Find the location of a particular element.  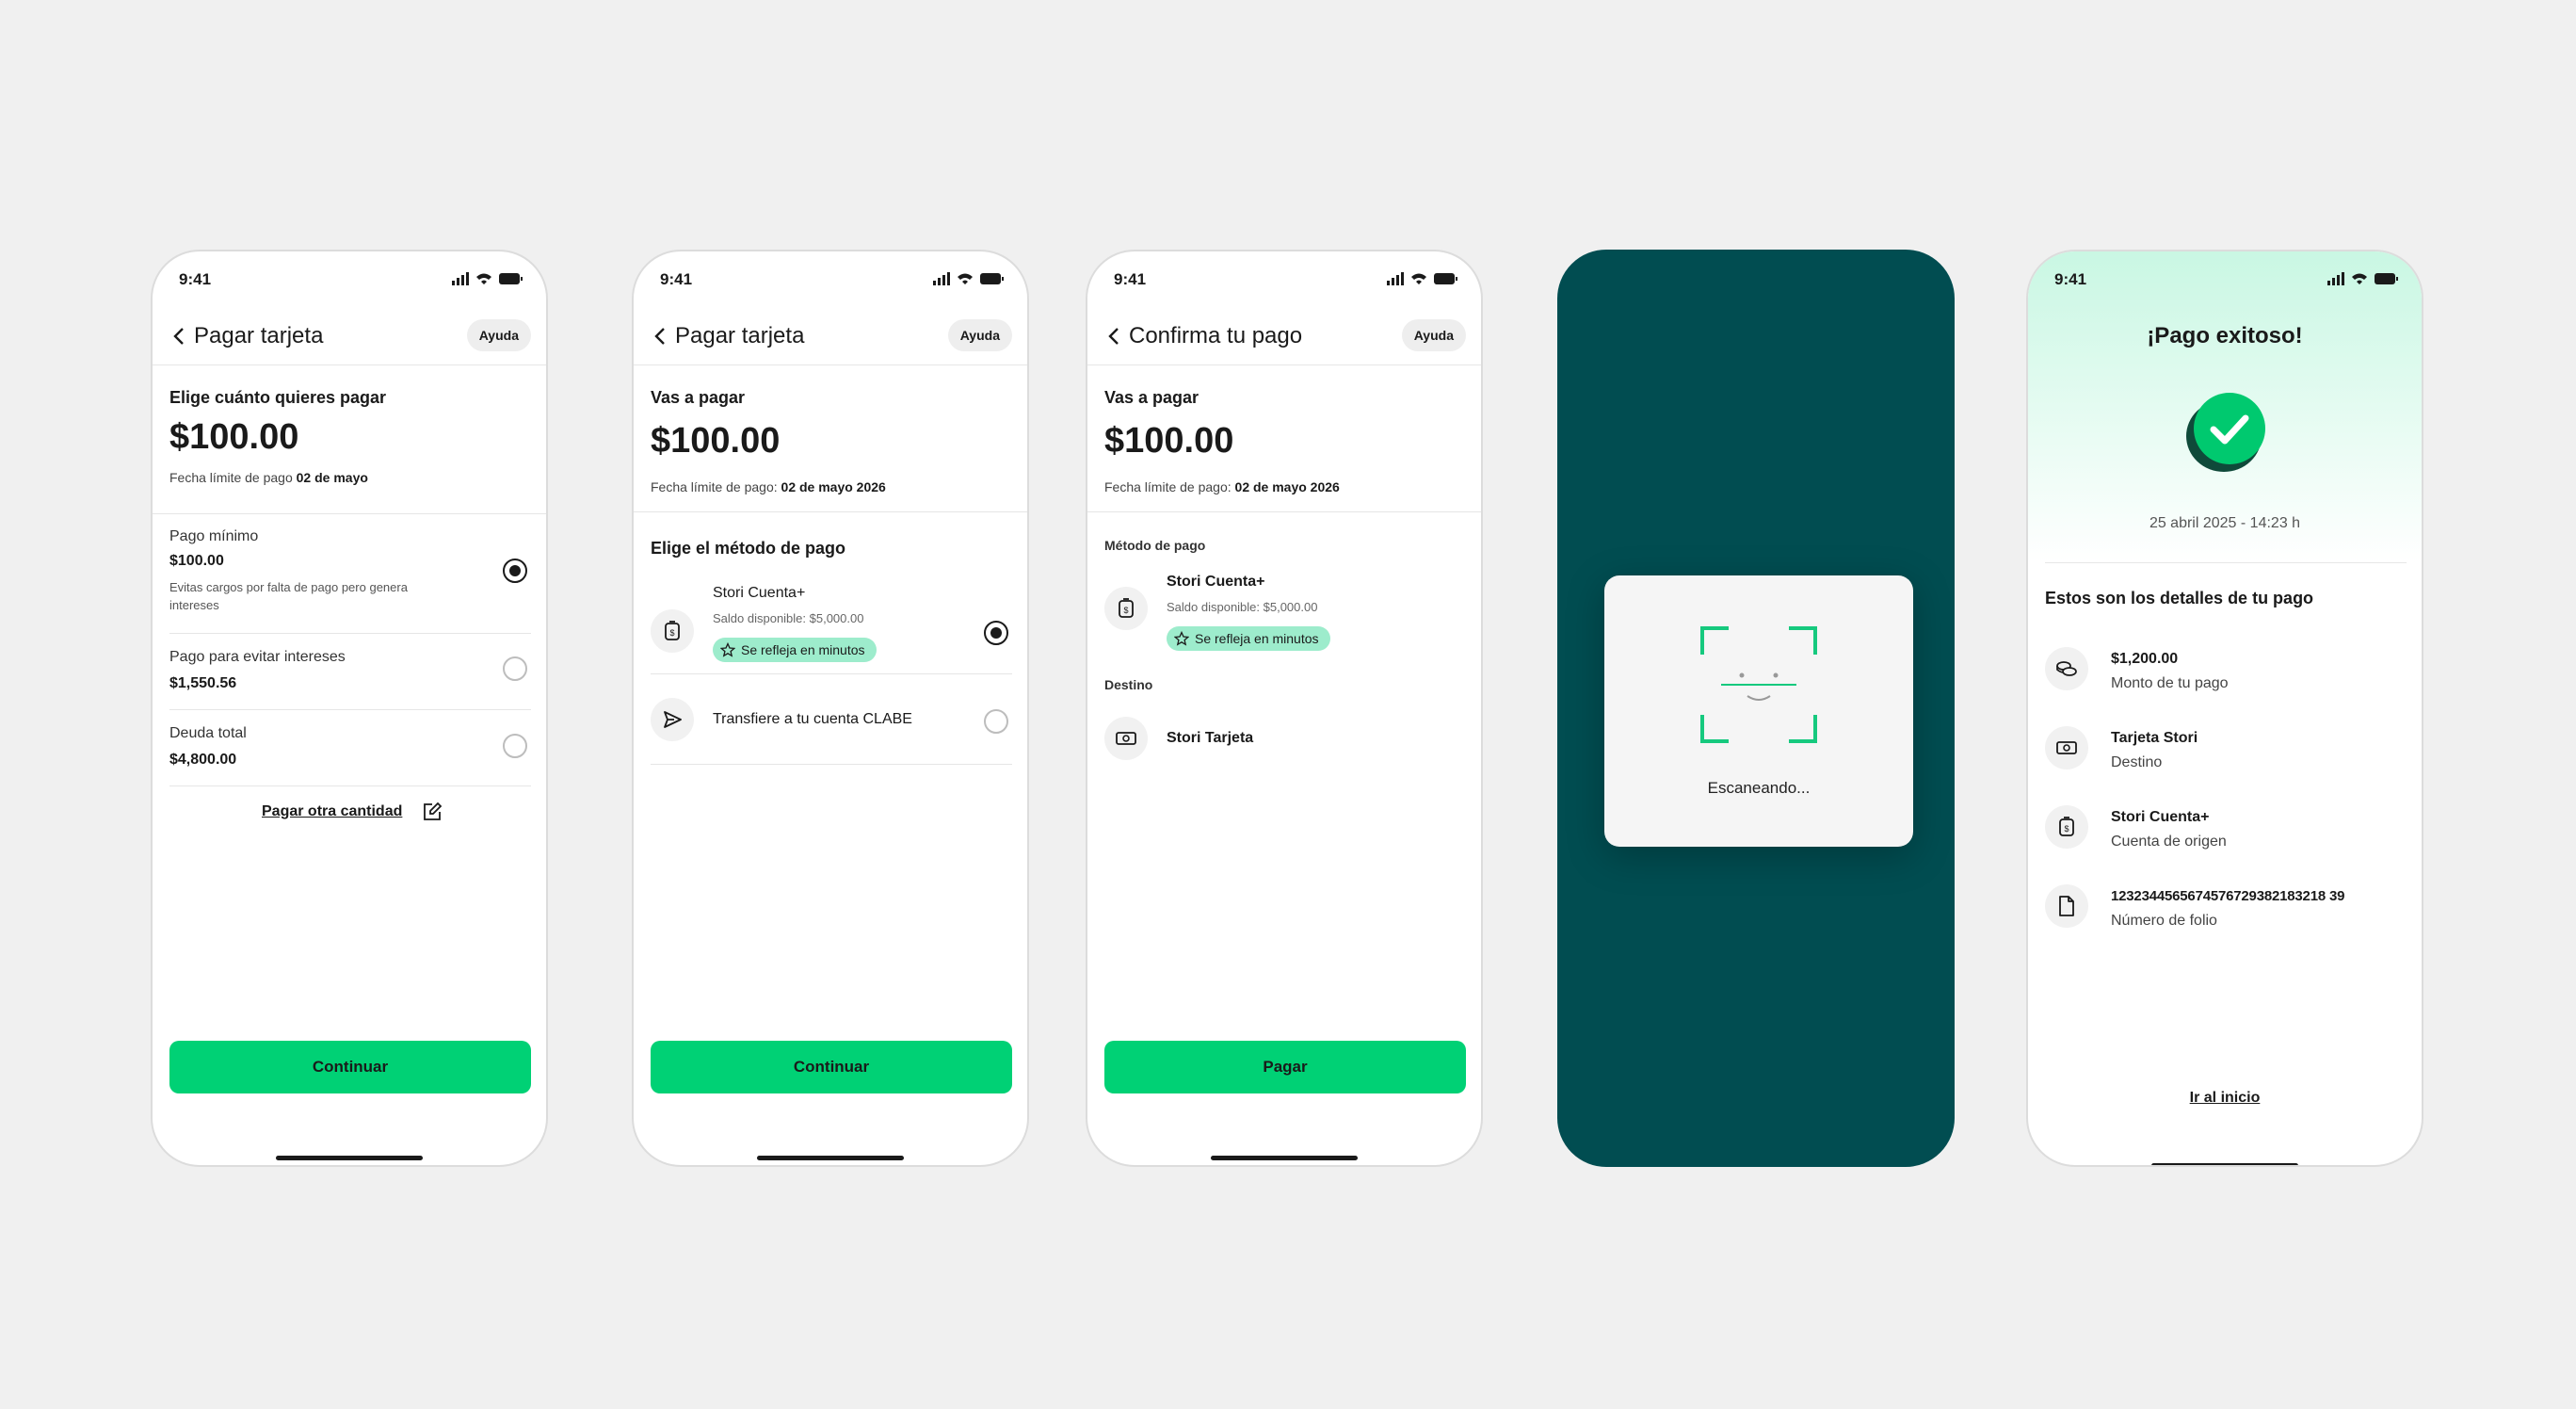

method-name: Stori Cuenta+ is located at coordinates (1216, 582).